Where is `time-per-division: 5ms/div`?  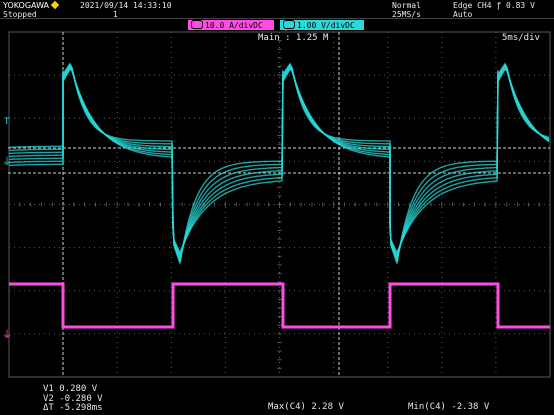
time-per-division: 5ms/div is located at coordinates (521, 38).